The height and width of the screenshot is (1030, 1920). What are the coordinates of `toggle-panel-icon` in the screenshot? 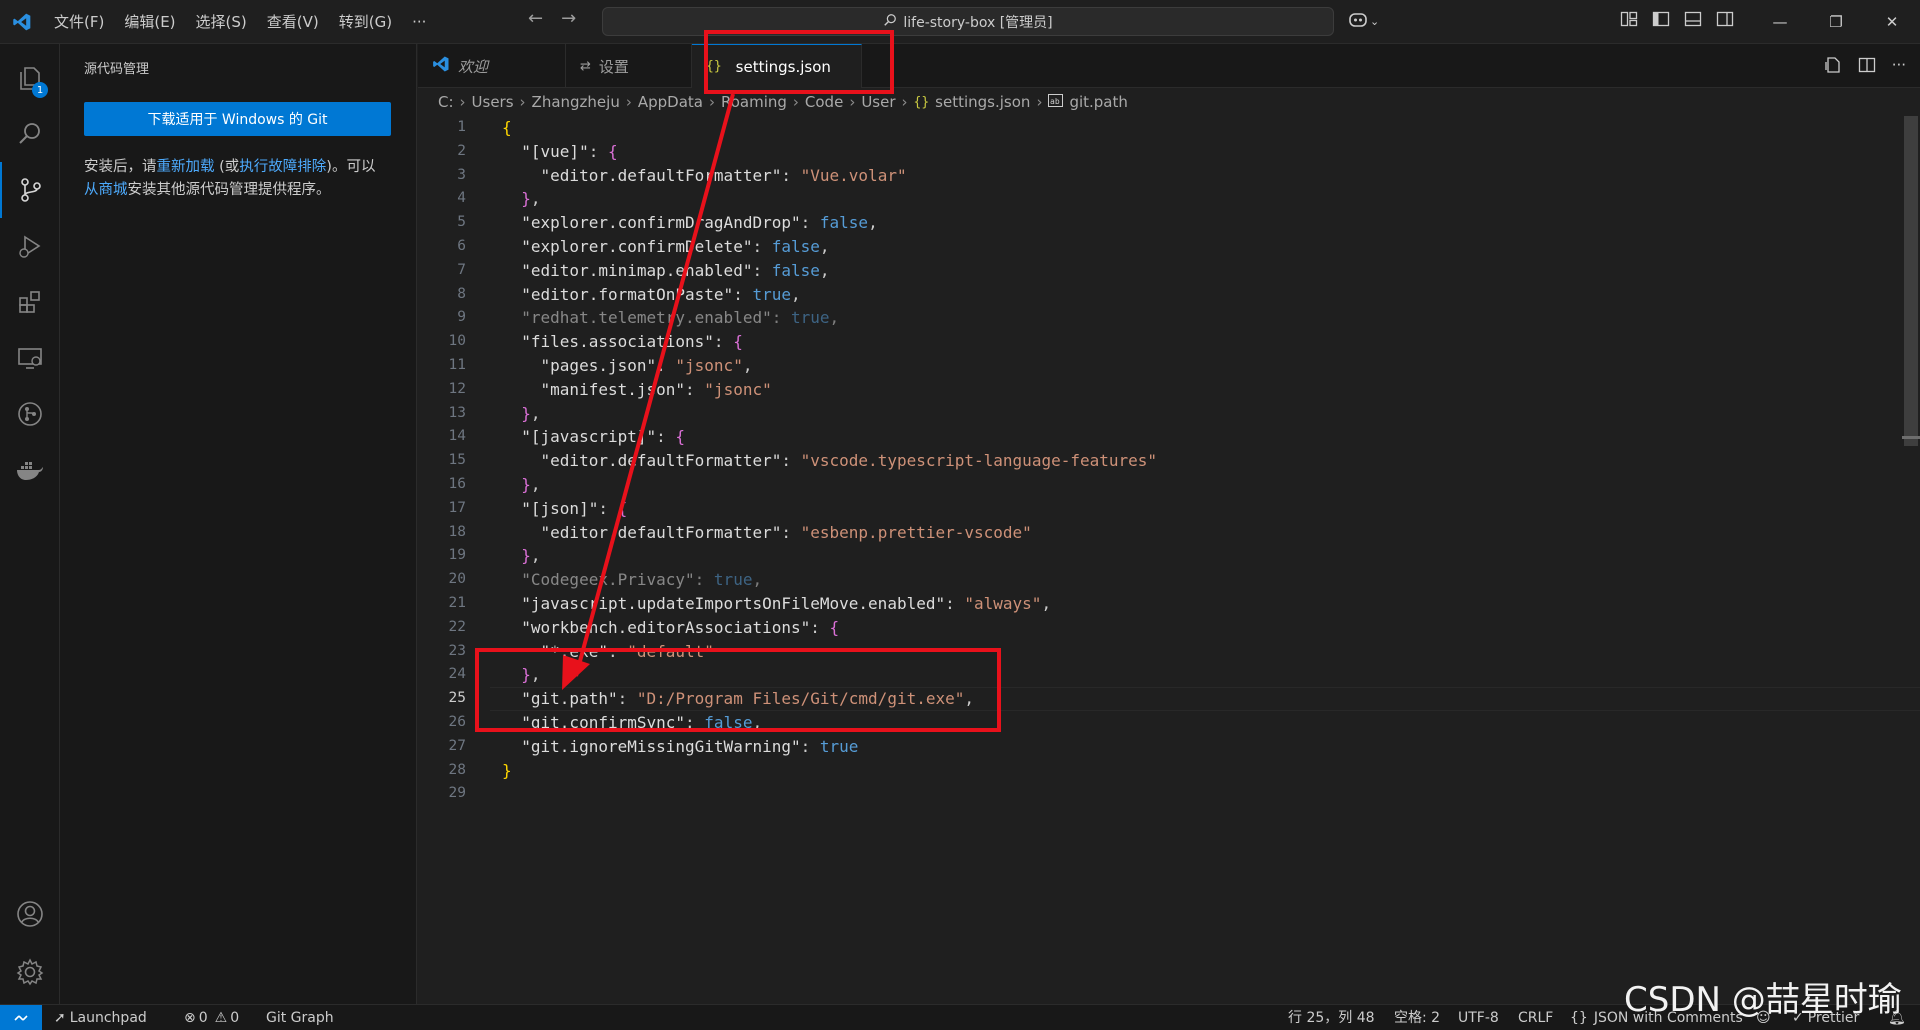 It's located at (1693, 19).